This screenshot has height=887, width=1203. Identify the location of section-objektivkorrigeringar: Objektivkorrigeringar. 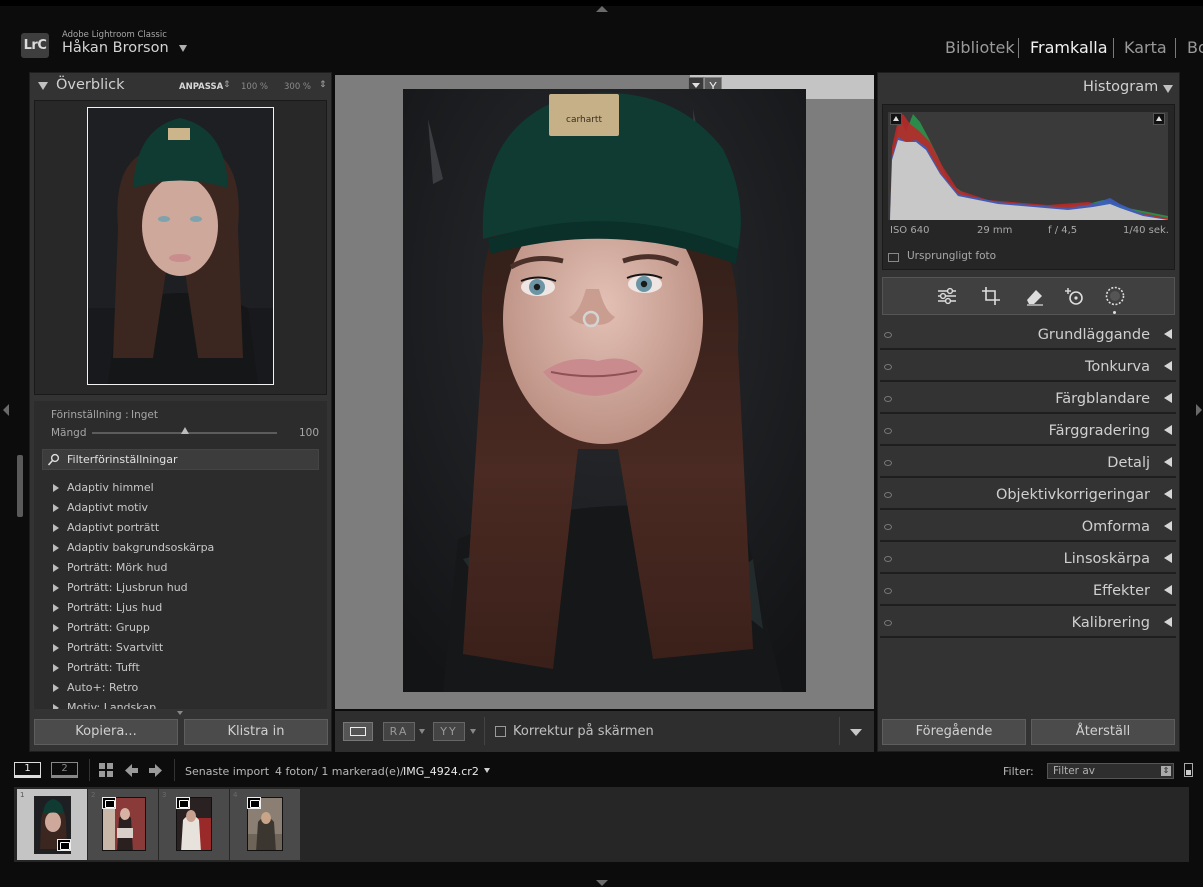
(1028, 496).